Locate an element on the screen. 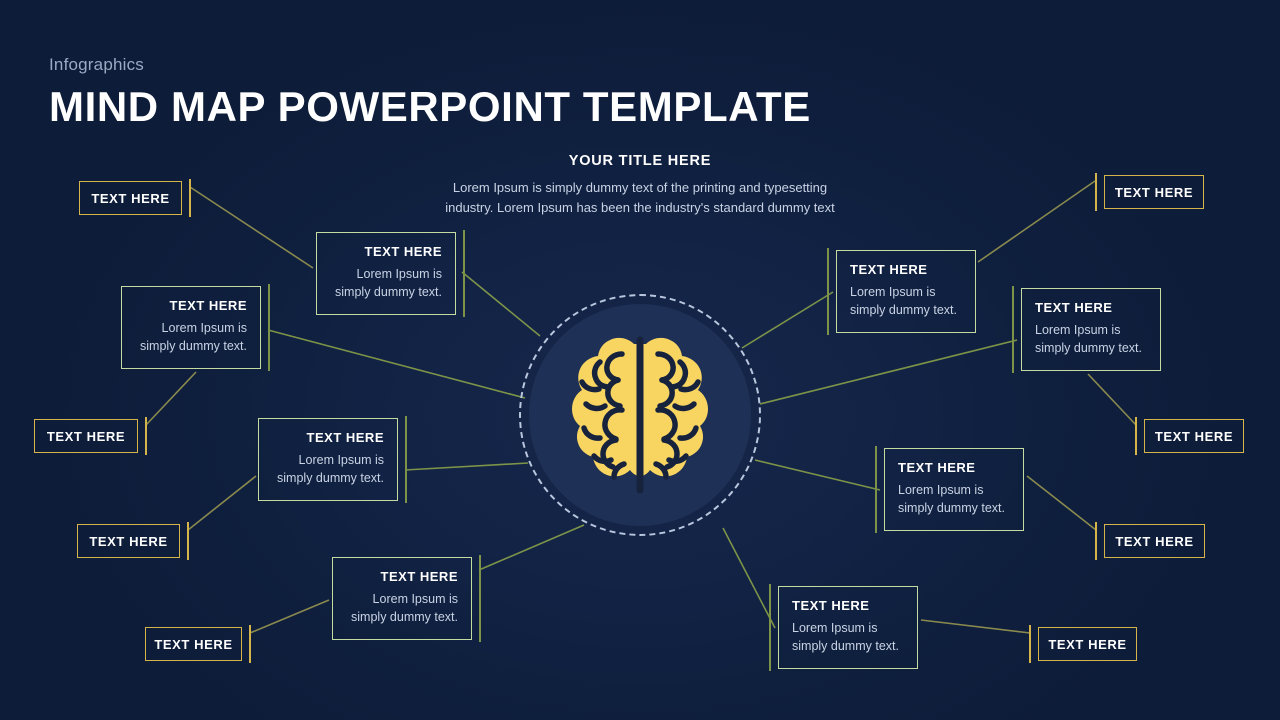  central-hub is located at coordinates (640, 415).